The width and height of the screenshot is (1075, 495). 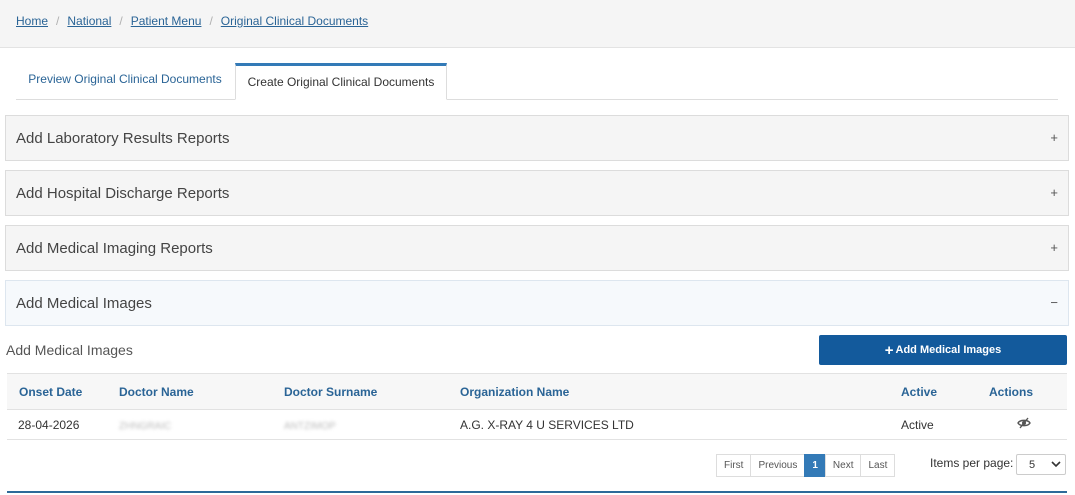 I want to click on items-per-page-select: 5, so click(x=1041, y=464).